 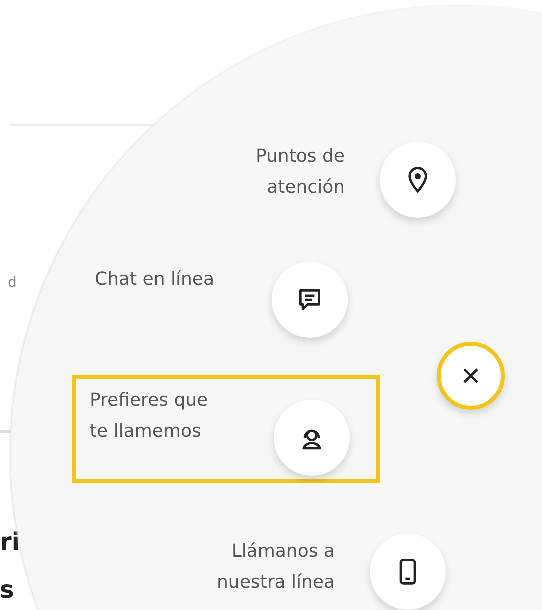 What do you see at coordinates (149, 416) in the screenshot?
I see `option-label: Prefieres que te llamemos` at bounding box center [149, 416].